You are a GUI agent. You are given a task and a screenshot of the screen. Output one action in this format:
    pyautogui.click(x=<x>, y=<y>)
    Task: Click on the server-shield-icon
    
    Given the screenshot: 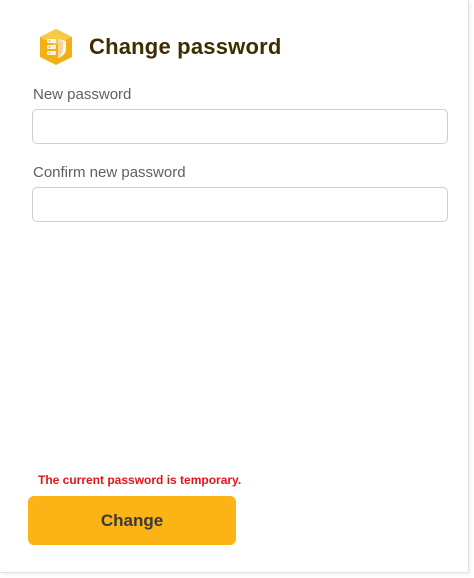 What is the action you would take?
    pyautogui.click(x=56, y=47)
    